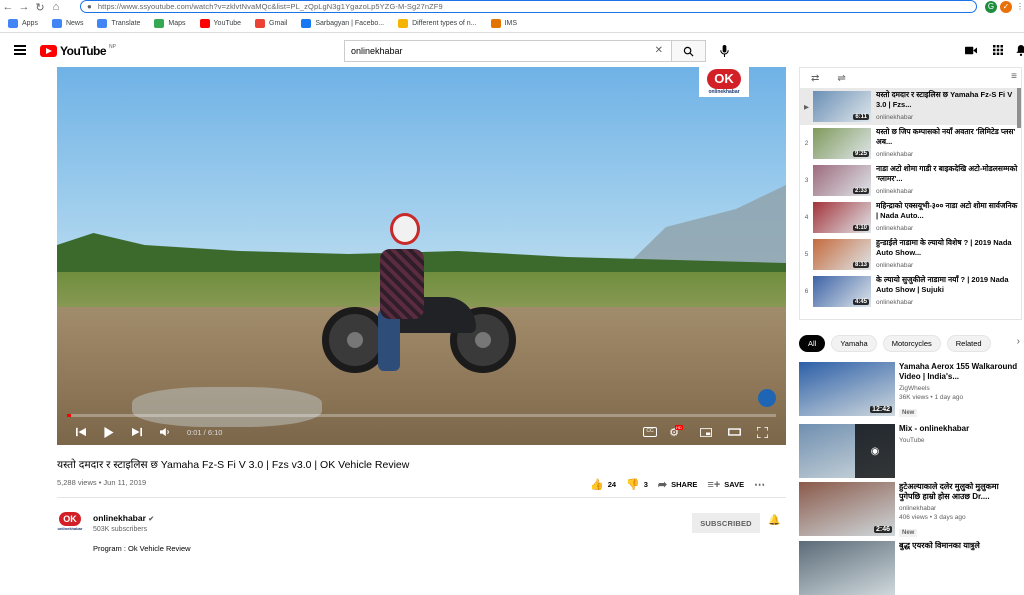 This screenshot has height=595, width=1024. I want to click on duration-badge: 2:46, so click(882, 529).